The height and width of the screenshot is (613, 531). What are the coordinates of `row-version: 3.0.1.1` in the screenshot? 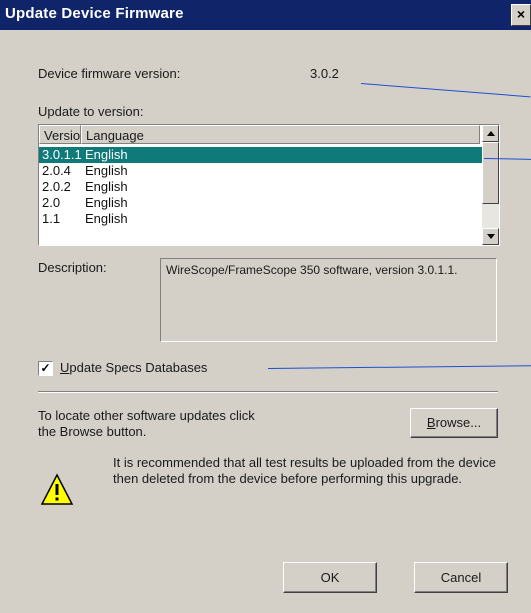 It's located at (62, 154).